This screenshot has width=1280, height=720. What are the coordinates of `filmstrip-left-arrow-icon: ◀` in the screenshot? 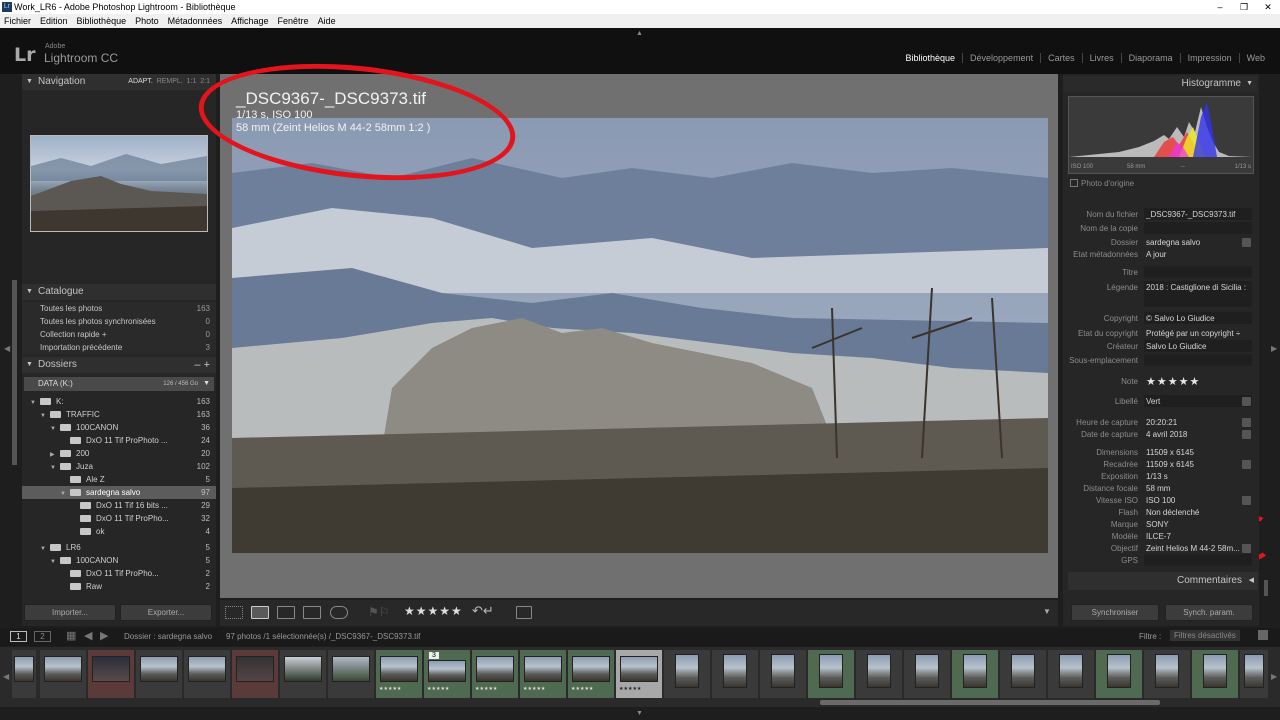 It's located at (6, 676).